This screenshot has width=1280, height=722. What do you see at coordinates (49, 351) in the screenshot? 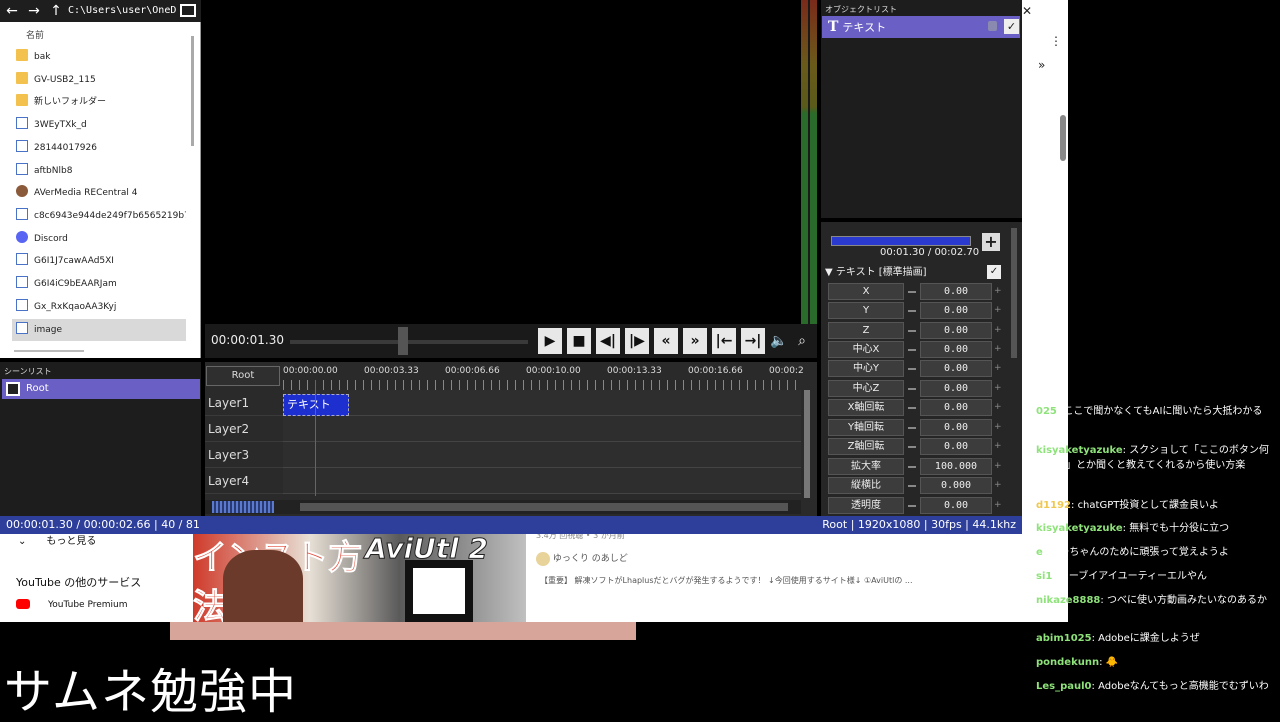
I see `horizontal-scrollbar` at bounding box center [49, 351].